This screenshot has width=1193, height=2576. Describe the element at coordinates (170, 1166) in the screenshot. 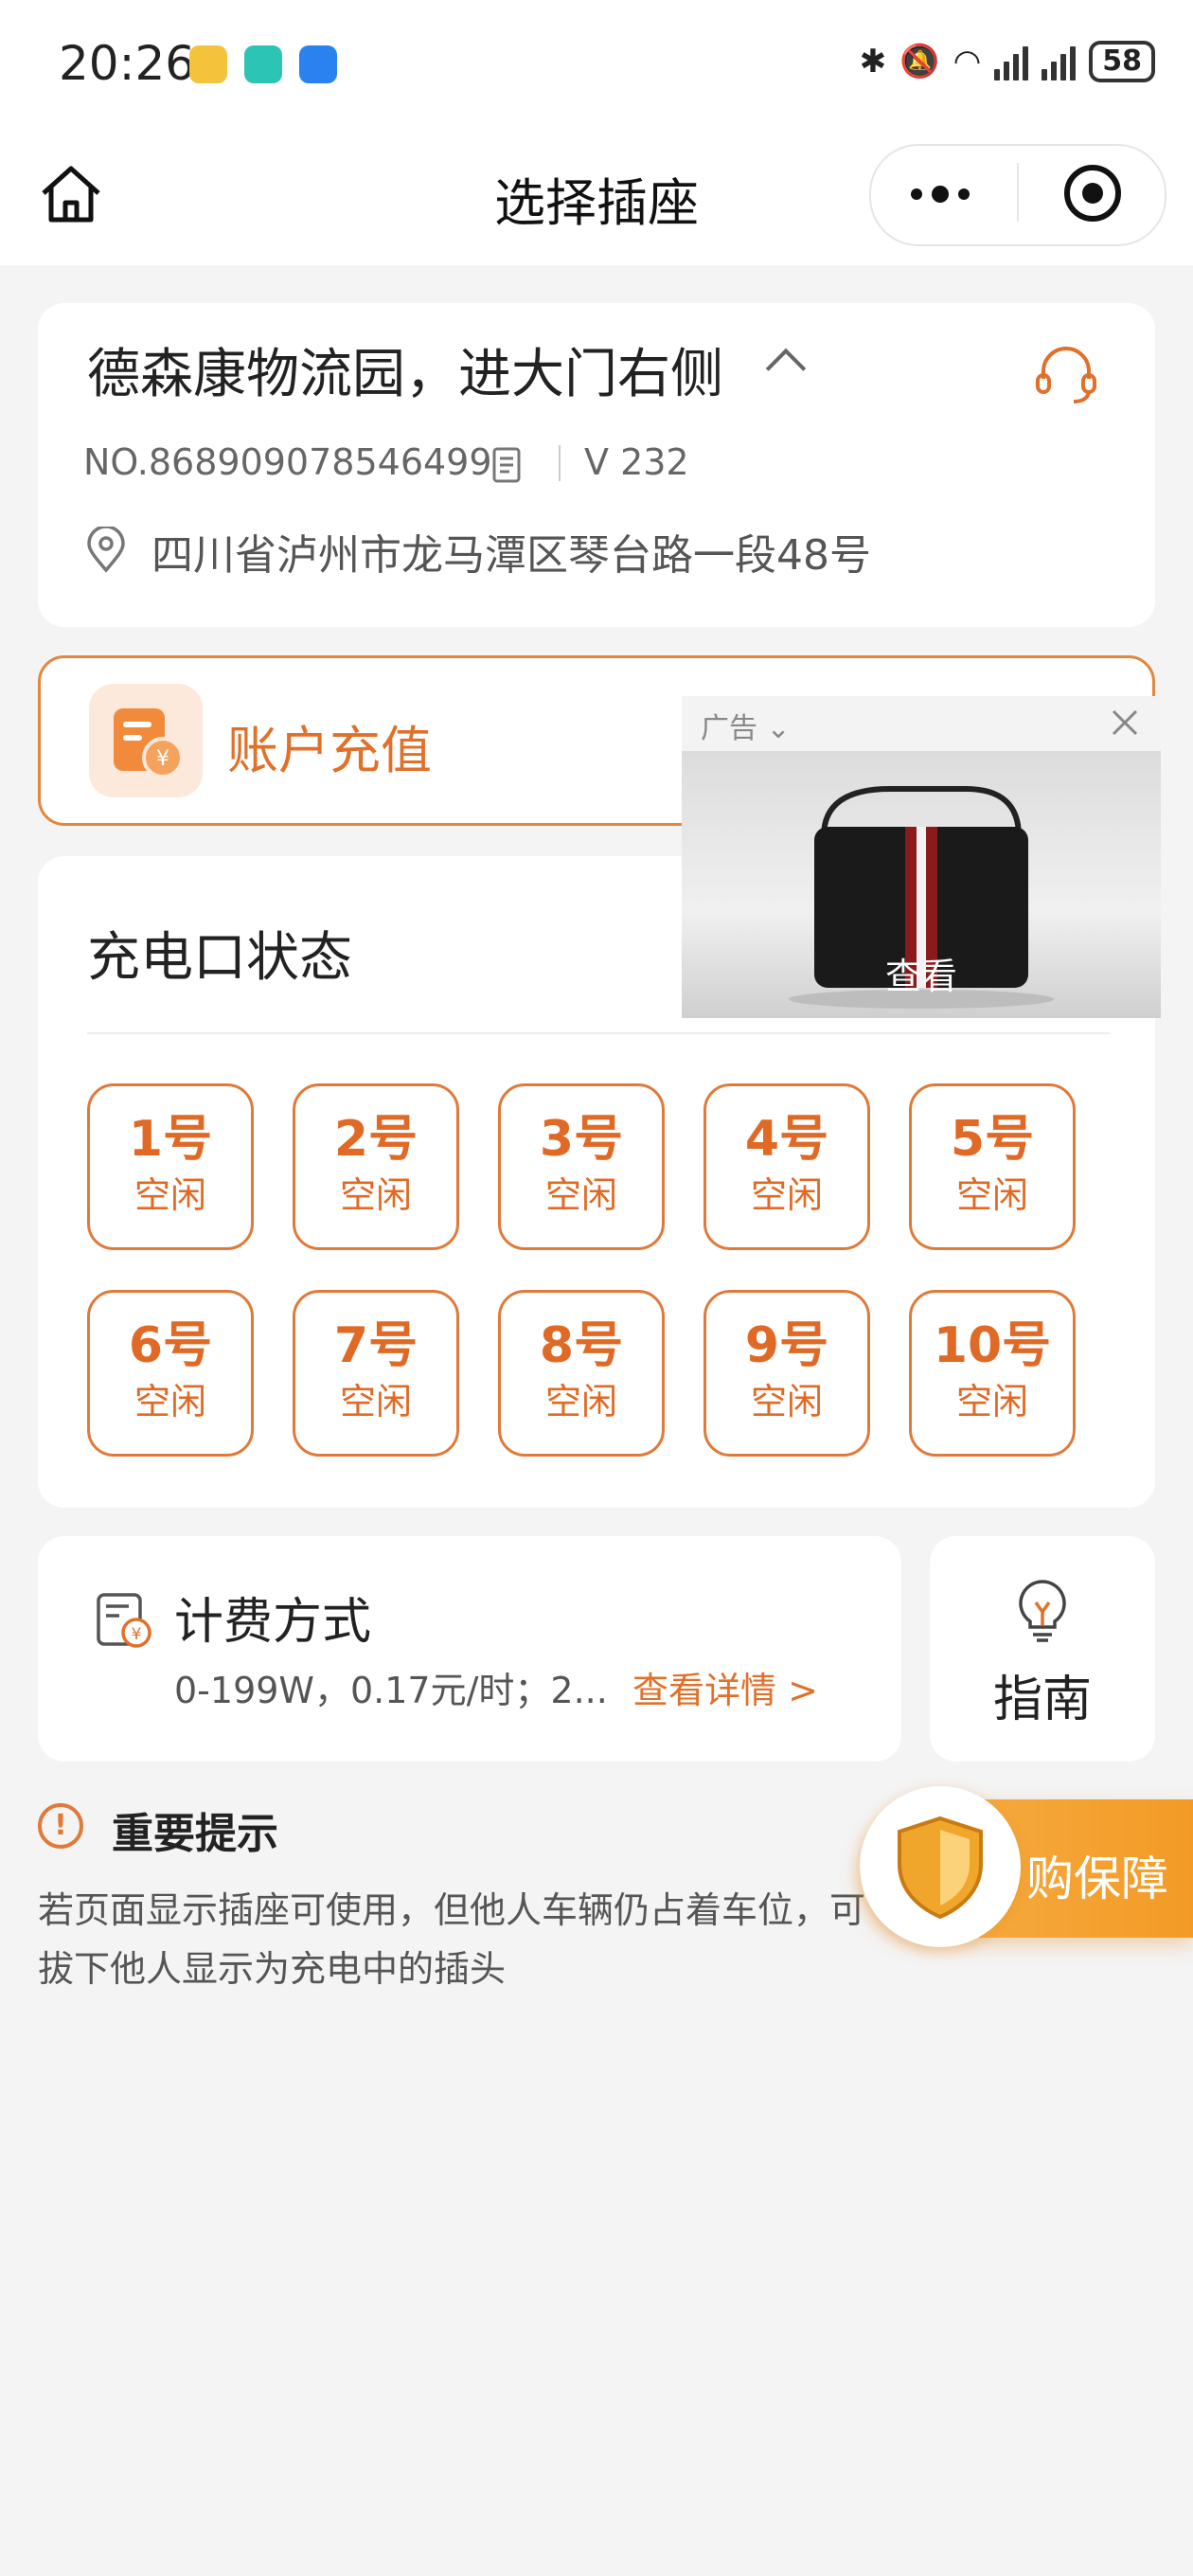

I see `port-1-button: 1号 空闲` at that location.